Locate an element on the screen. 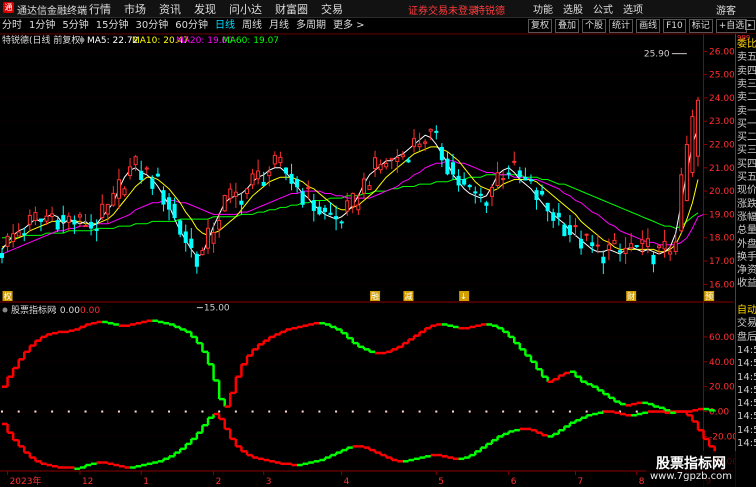  tab-weekly: 周线 is located at coordinates (252, 25).